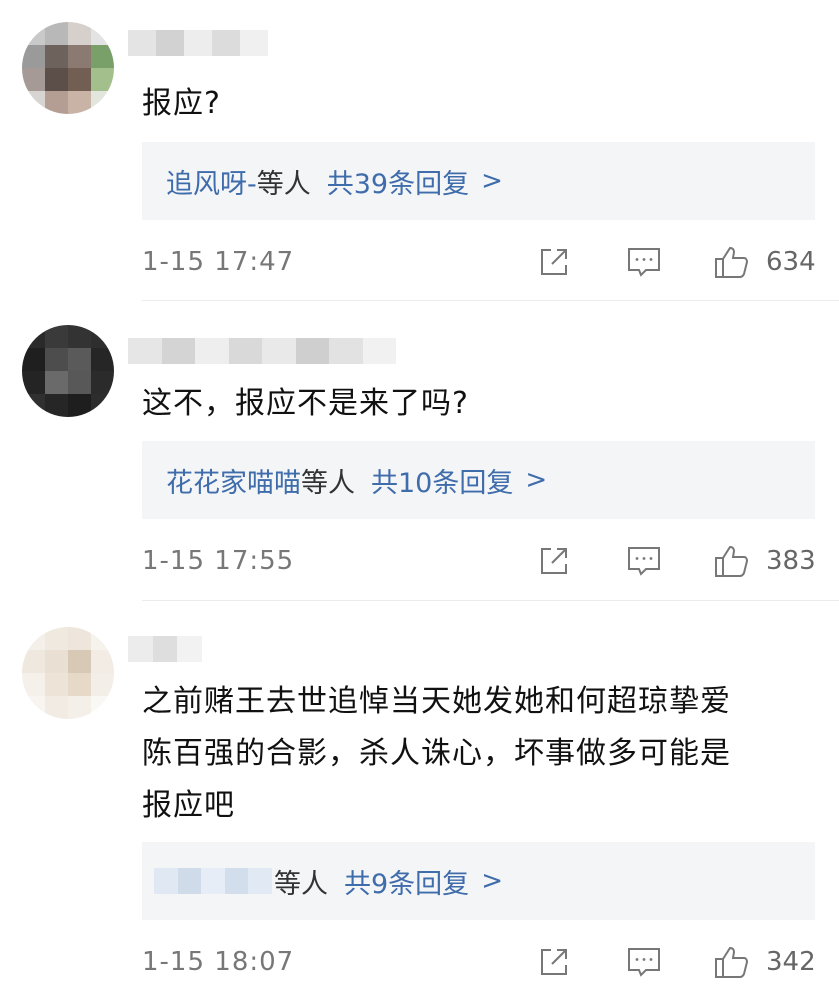 This screenshot has height=1000, width=839. I want to click on comment-text-line: 陈百强的合影，杀人诛心，坏事做多可能是, so click(436, 753).